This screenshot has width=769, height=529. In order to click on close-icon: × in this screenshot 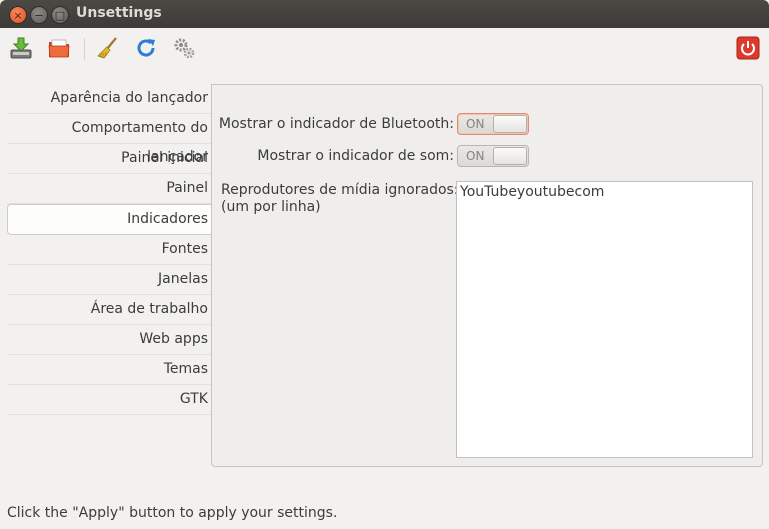, I will do `click(18, 15)`.